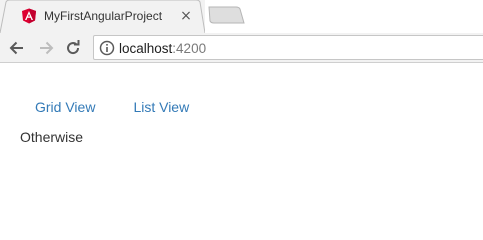 The image size is (483, 240). I want to click on view-output-text: Otherwise, so click(52, 137).